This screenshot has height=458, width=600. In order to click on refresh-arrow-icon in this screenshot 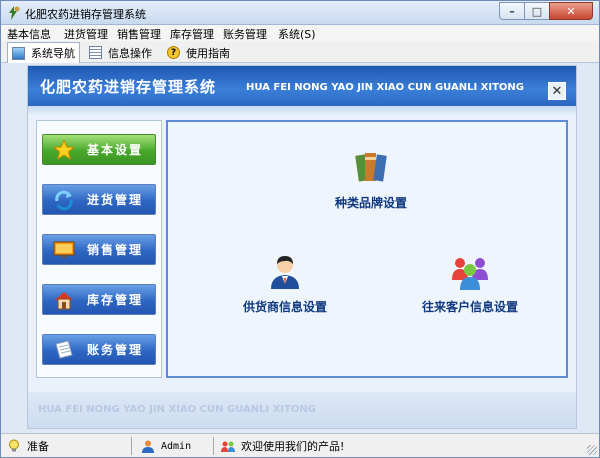, I will do `click(64, 200)`.